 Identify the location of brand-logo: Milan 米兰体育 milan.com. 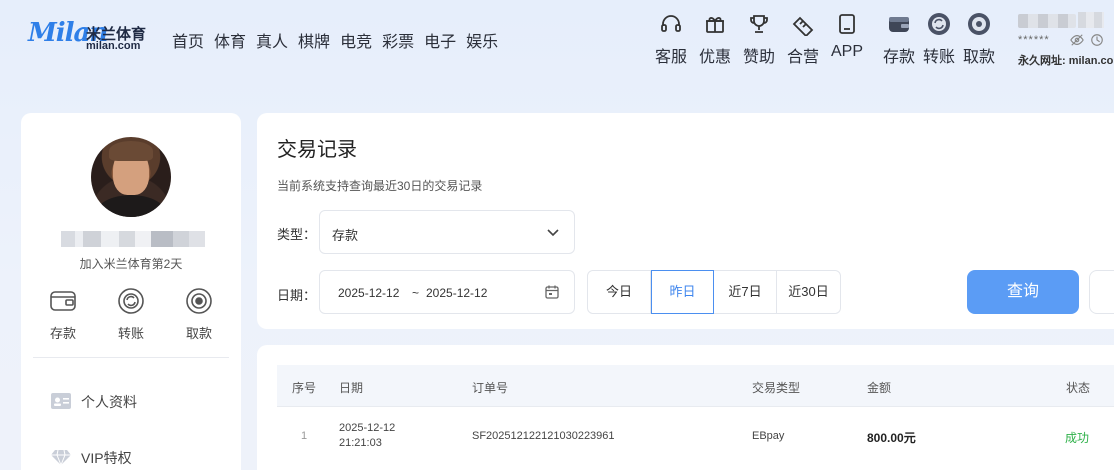
(90, 38).